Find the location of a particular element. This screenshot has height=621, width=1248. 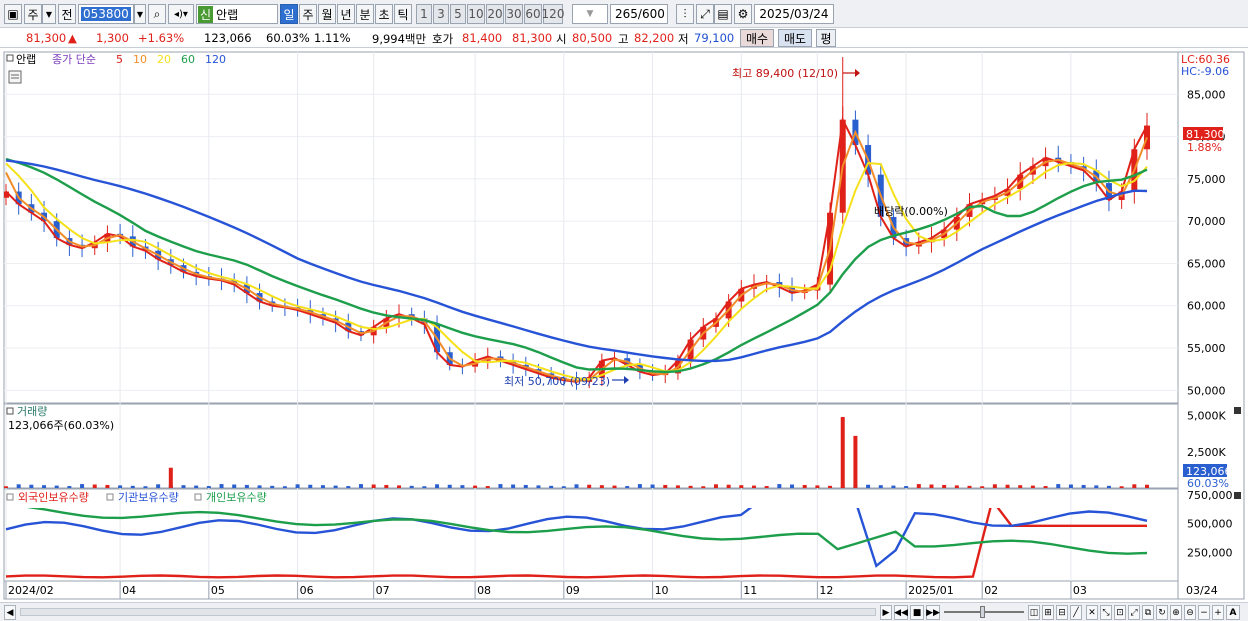

holdings-legend-1: 기관보유수량 is located at coordinates (148, 497).